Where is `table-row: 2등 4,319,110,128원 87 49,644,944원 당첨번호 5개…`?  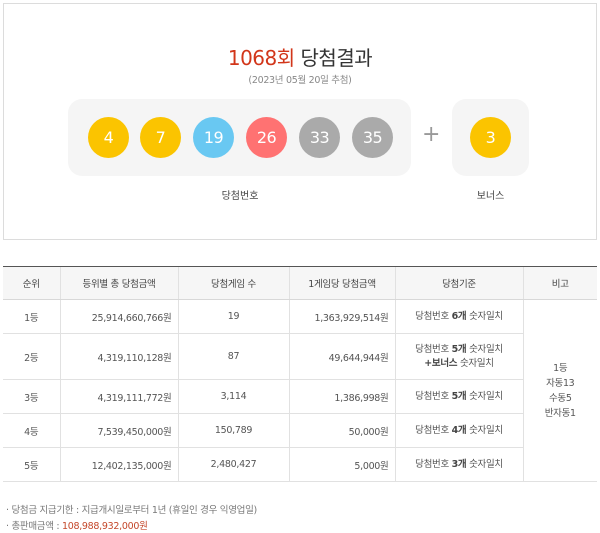 table-row: 2등 4,319,110,128원 87 49,644,944원 당첨번호 5개… is located at coordinates (300, 356).